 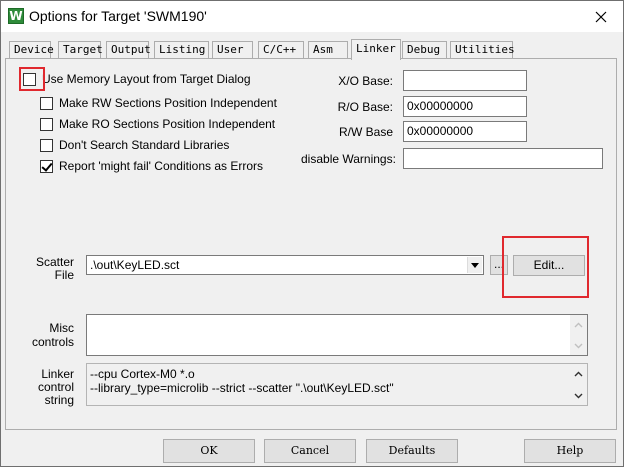 I want to click on dont-search-std-libs-checkbox, so click(x=46, y=145).